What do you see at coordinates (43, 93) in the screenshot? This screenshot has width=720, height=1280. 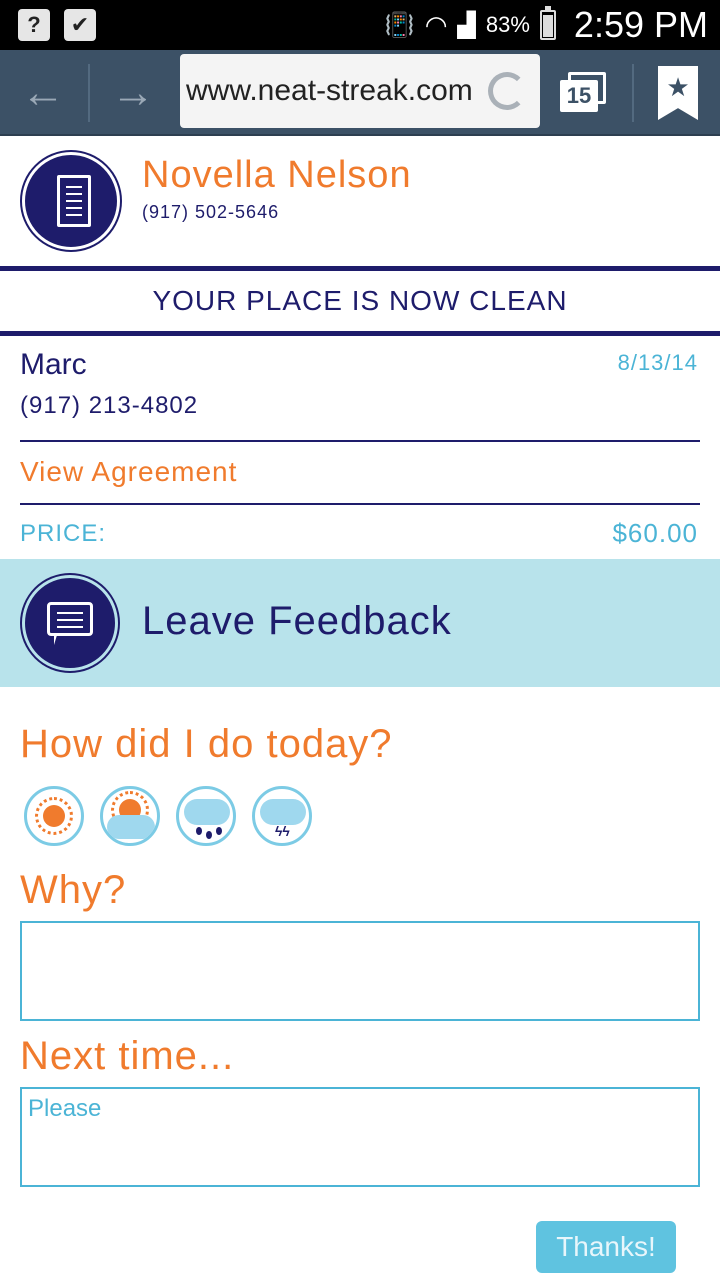 I see `back-arrow-icon: ←` at bounding box center [43, 93].